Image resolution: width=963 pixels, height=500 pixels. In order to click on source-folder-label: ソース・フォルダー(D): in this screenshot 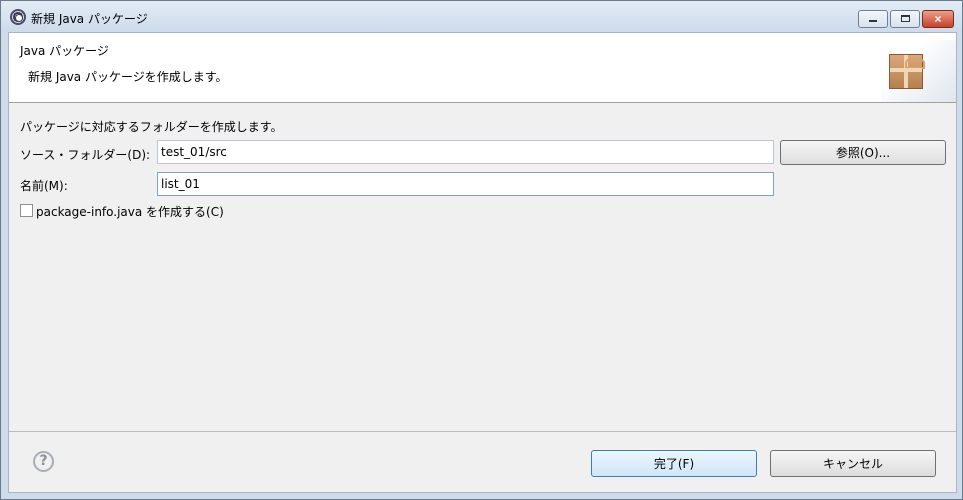, I will do `click(85, 155)`.